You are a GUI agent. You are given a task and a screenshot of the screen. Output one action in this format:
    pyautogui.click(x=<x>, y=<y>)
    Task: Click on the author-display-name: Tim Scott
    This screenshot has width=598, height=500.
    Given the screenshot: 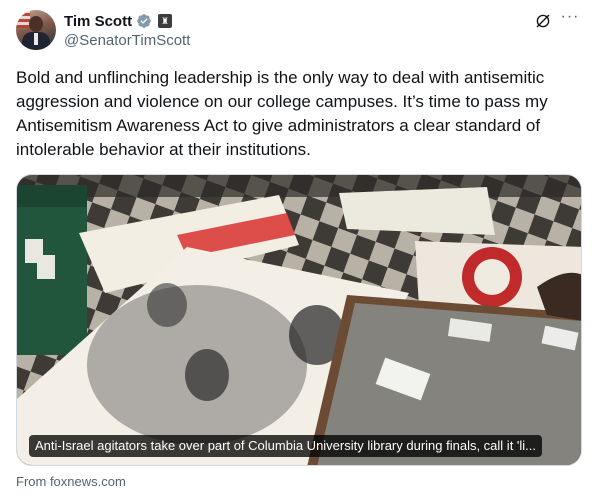 What is the action you would take?
    pyautogui.click(x=98, y=21)
    